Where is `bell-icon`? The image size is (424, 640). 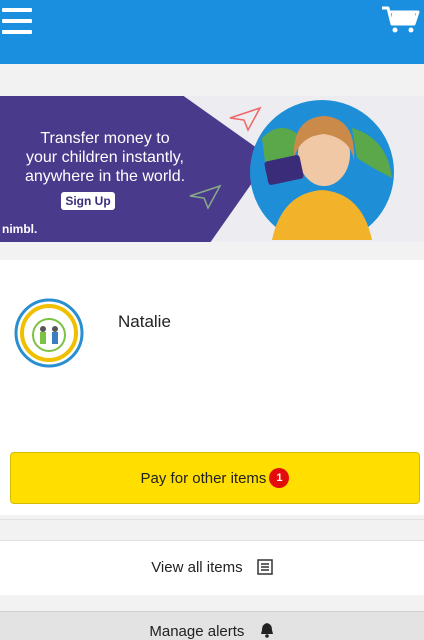
bell-icon is located at coordinates (266, 630).